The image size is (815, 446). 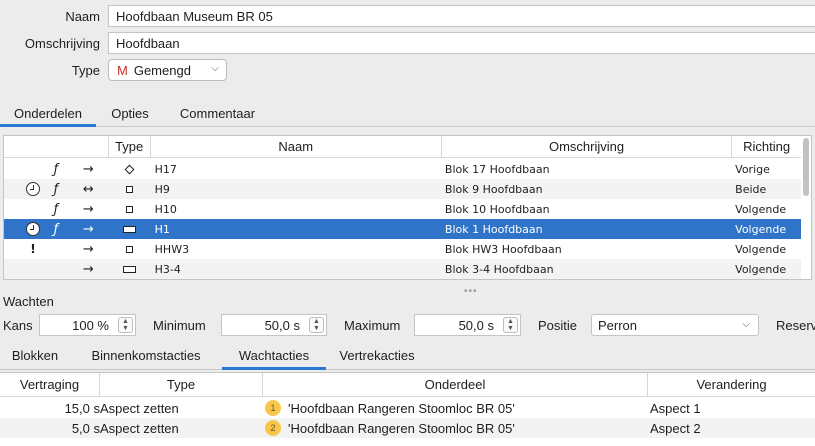 What do you see at coordinates (493, 229) in the screenshot?
I see `row-omschrijving: Blok 1 Hoofdbaan` at bounding box center [493, 229].